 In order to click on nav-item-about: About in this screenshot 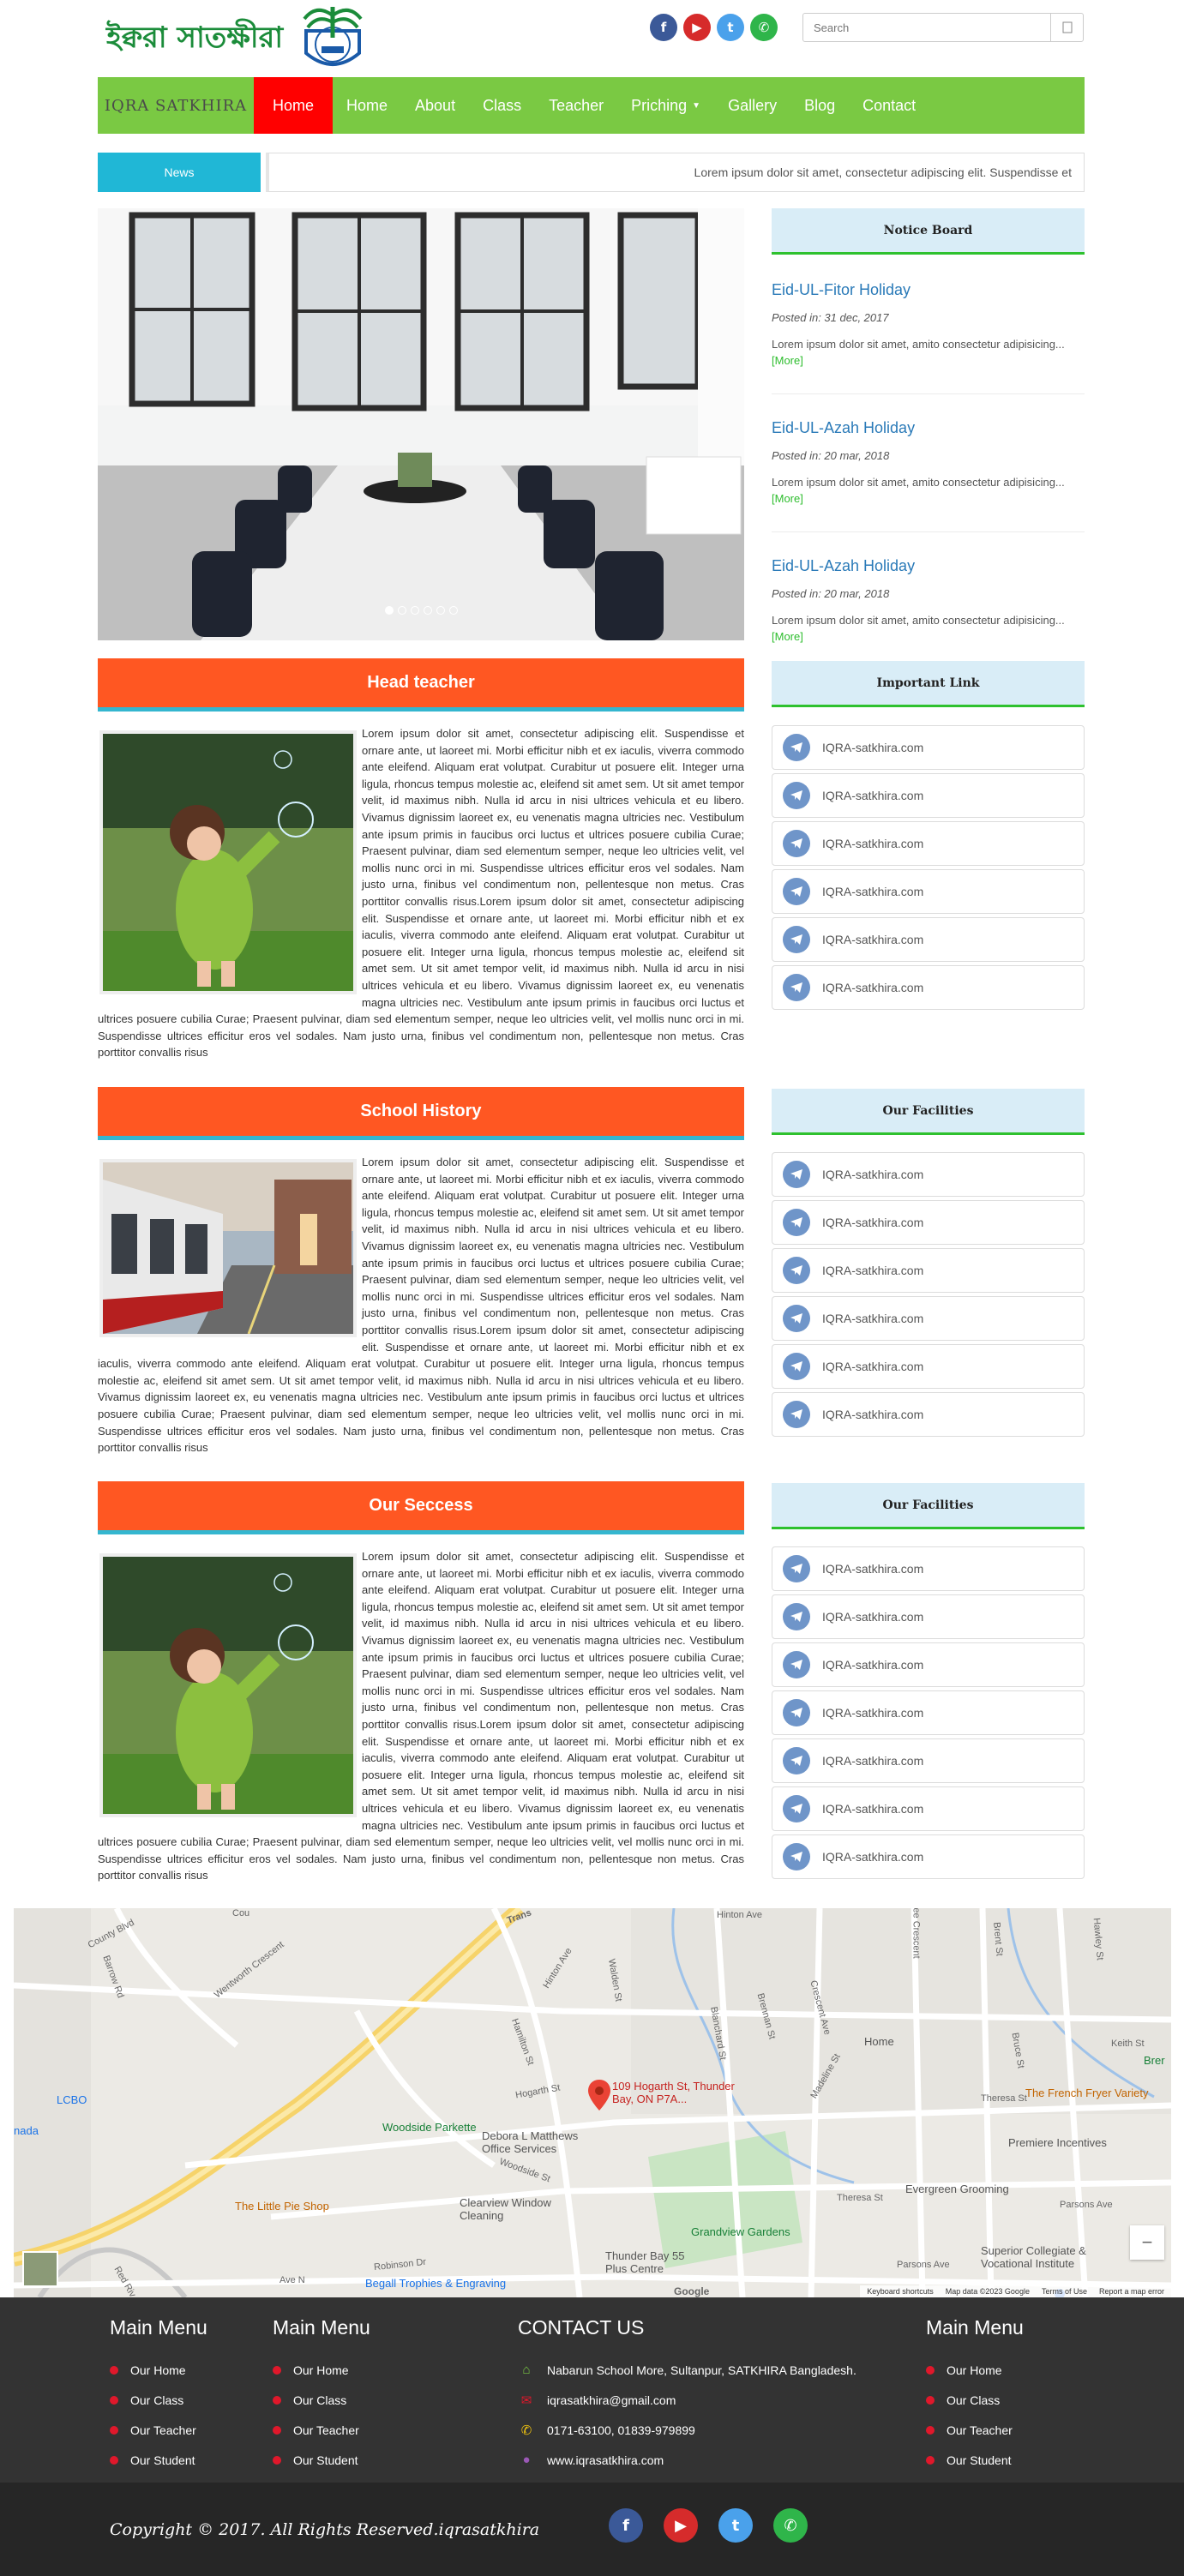, I will do `click(435, 105)`.